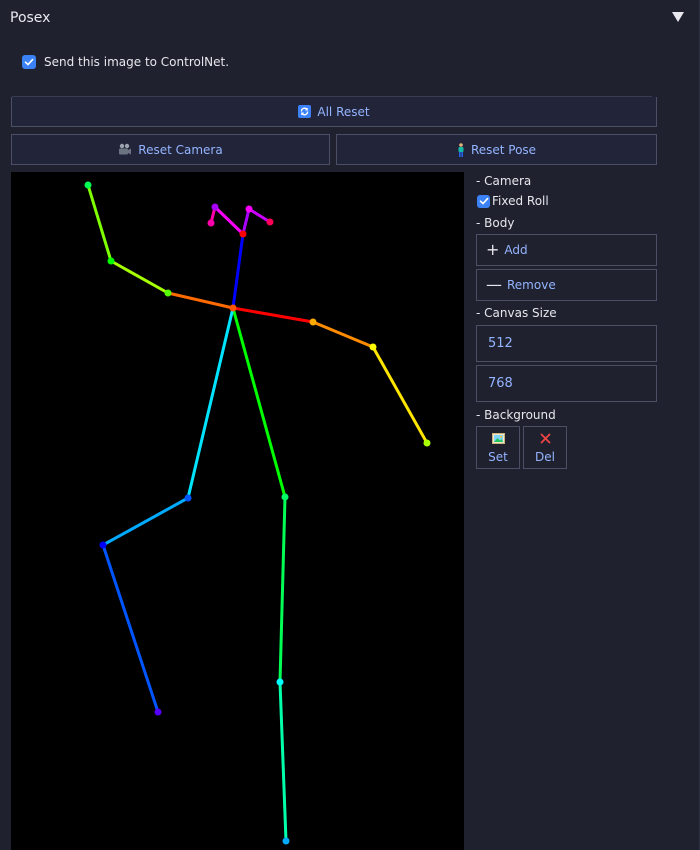 This screenshot has width=700, height=850. What do you see at coordinates (500, 343) in the screenshot?
I see `canvas-width-value: 512` at bounding box center [500, 343].